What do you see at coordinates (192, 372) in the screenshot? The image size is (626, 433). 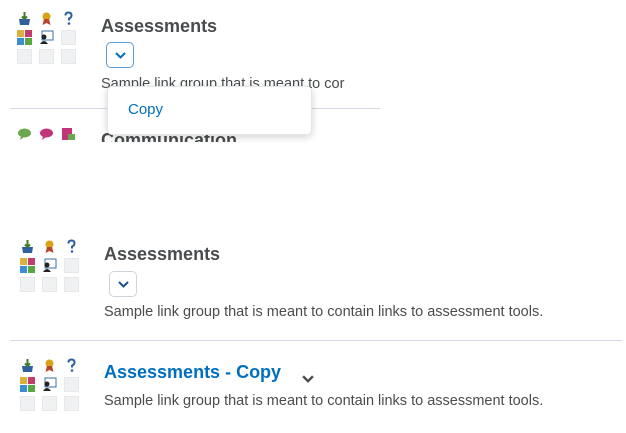 I see `section-title-link: Assessments - Copy` at bounding box center [192, 372].